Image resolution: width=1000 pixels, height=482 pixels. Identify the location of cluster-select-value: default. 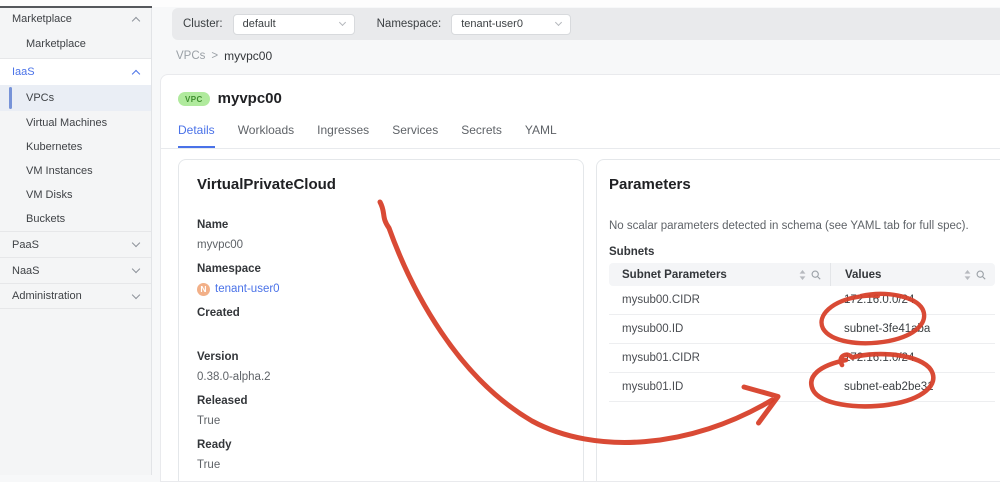
(259, 24).